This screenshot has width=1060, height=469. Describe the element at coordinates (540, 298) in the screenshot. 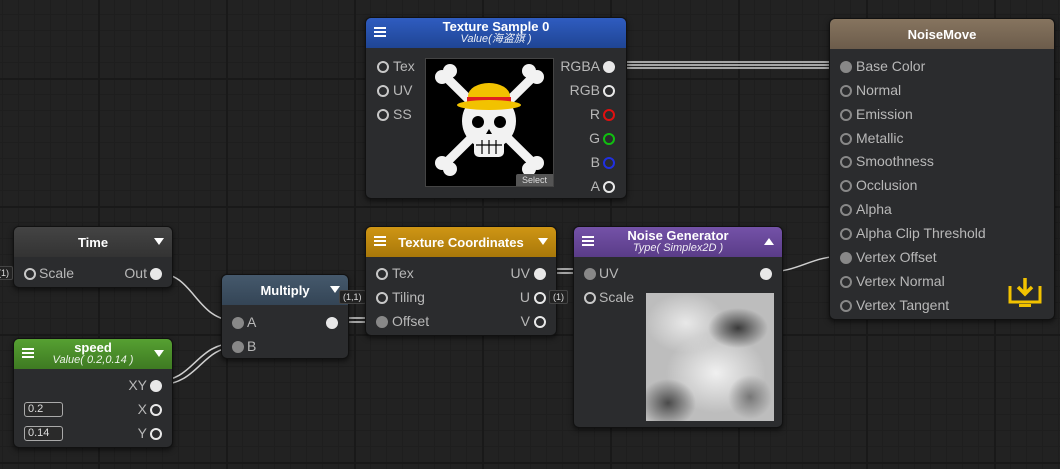

I see `u-output-pin` at that location.